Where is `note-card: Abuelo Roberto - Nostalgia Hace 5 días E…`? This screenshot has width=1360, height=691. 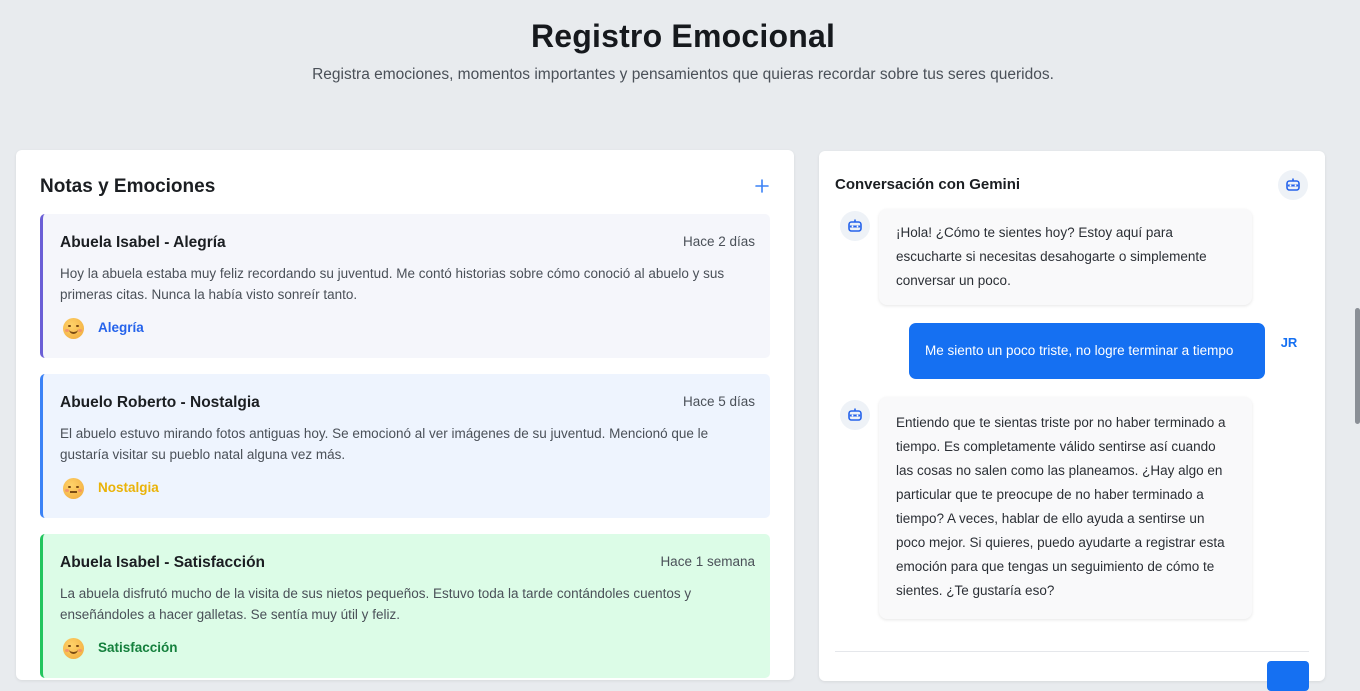
note-card: Abuelo Roberto - Nostalgia Hace 5 días E… is located at coordinates (405, 446).